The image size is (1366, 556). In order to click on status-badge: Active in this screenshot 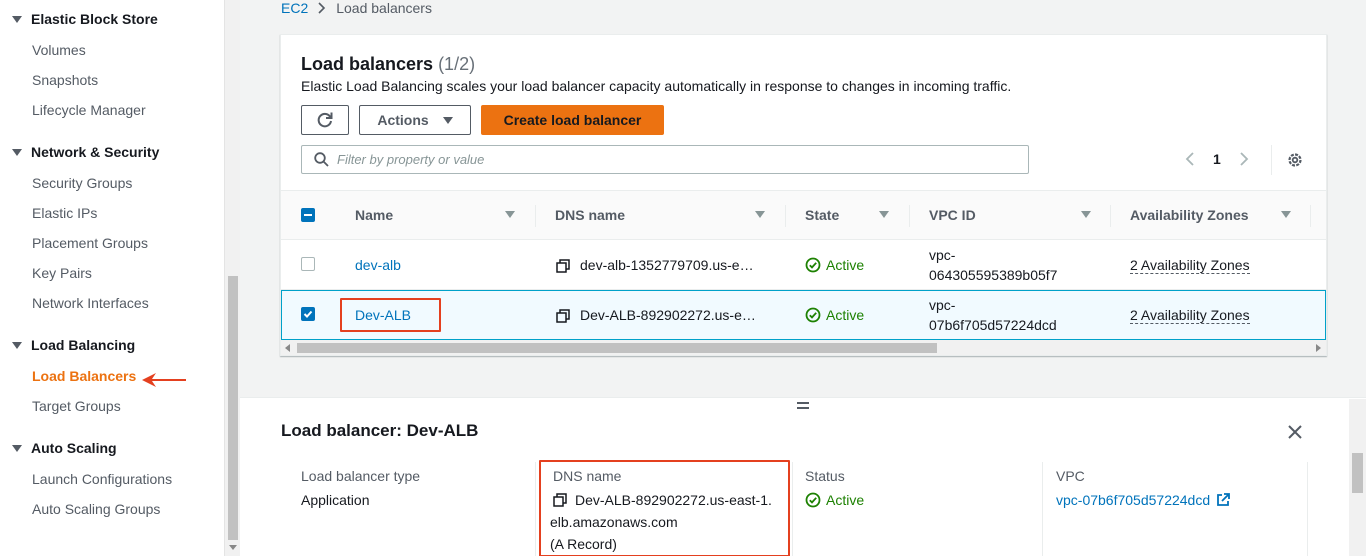, I will do `click(834, 500)`.